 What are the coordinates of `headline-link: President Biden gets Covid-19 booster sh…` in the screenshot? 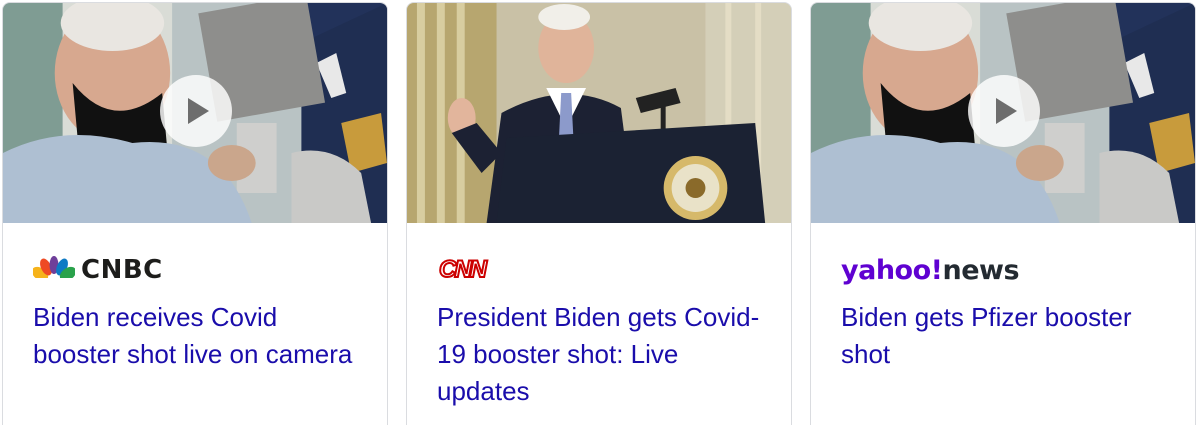 It's located at (599, 354).